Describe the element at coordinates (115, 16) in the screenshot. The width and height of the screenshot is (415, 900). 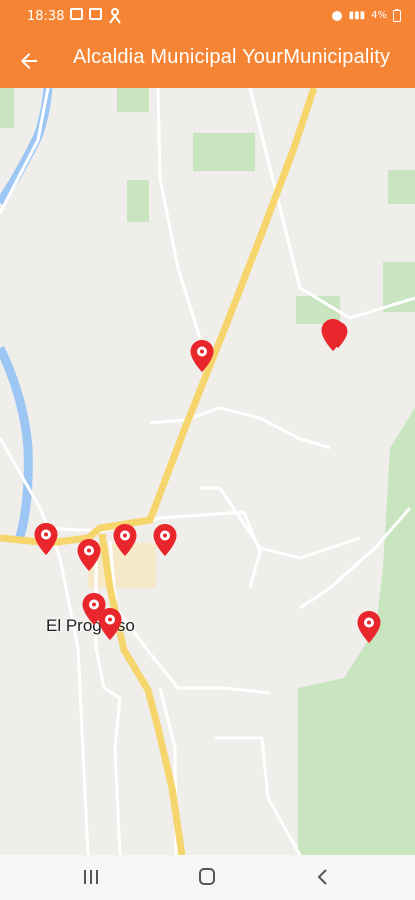
I see `person-icon` at that location.